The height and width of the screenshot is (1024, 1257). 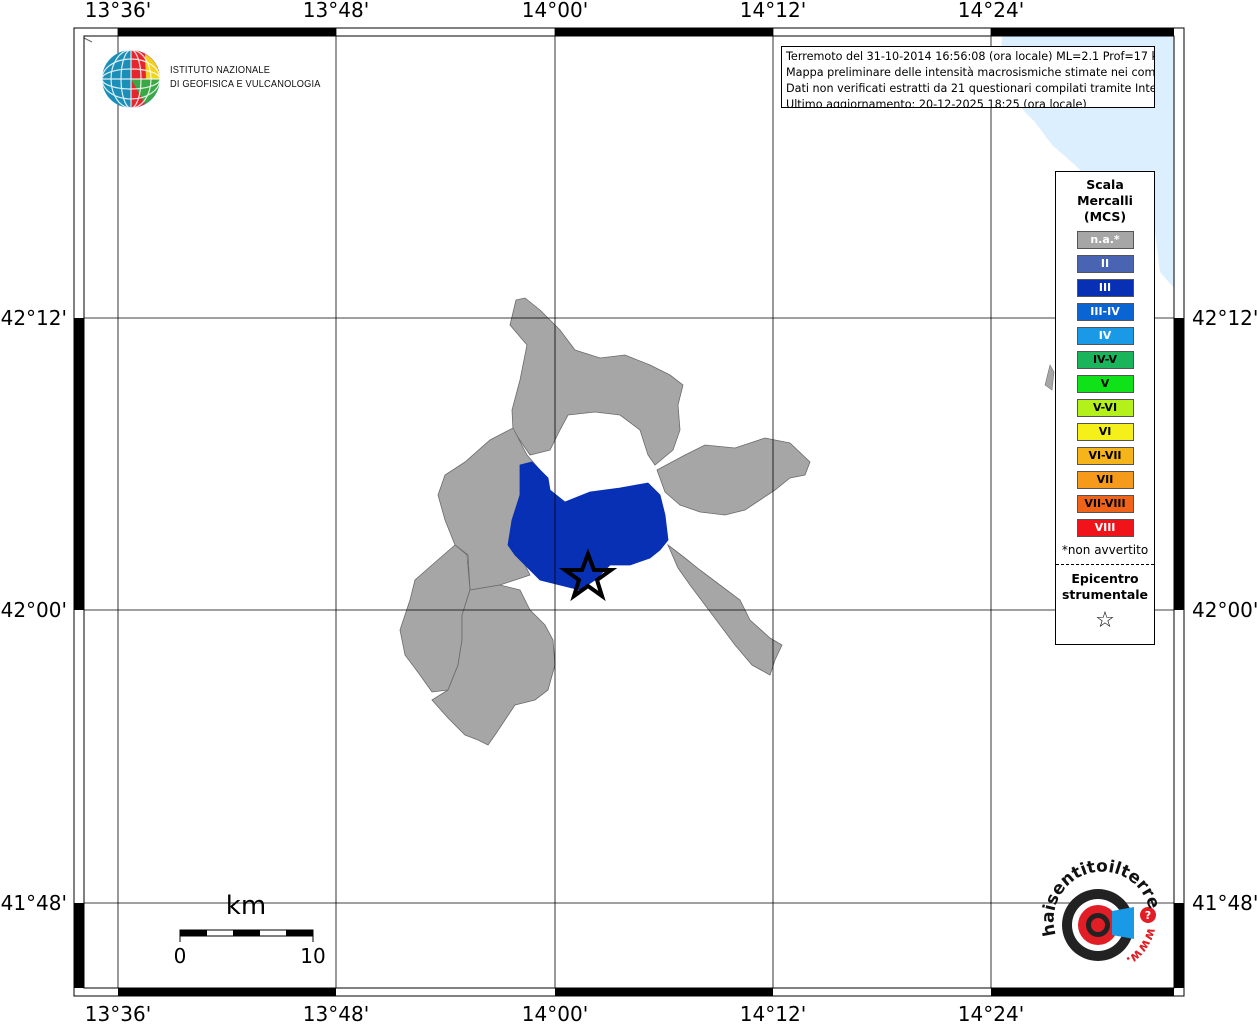 I want to click on legend-epicenter-line2: strumentale, so click(x=1105, y=594).